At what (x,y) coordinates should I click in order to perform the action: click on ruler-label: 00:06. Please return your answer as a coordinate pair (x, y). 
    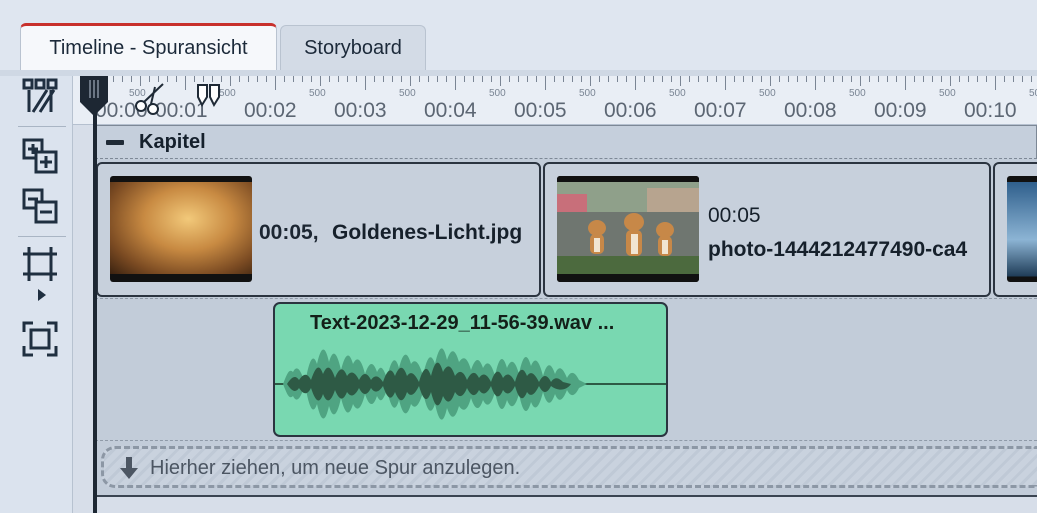
    Looking at the image, I should click on (630, 110).